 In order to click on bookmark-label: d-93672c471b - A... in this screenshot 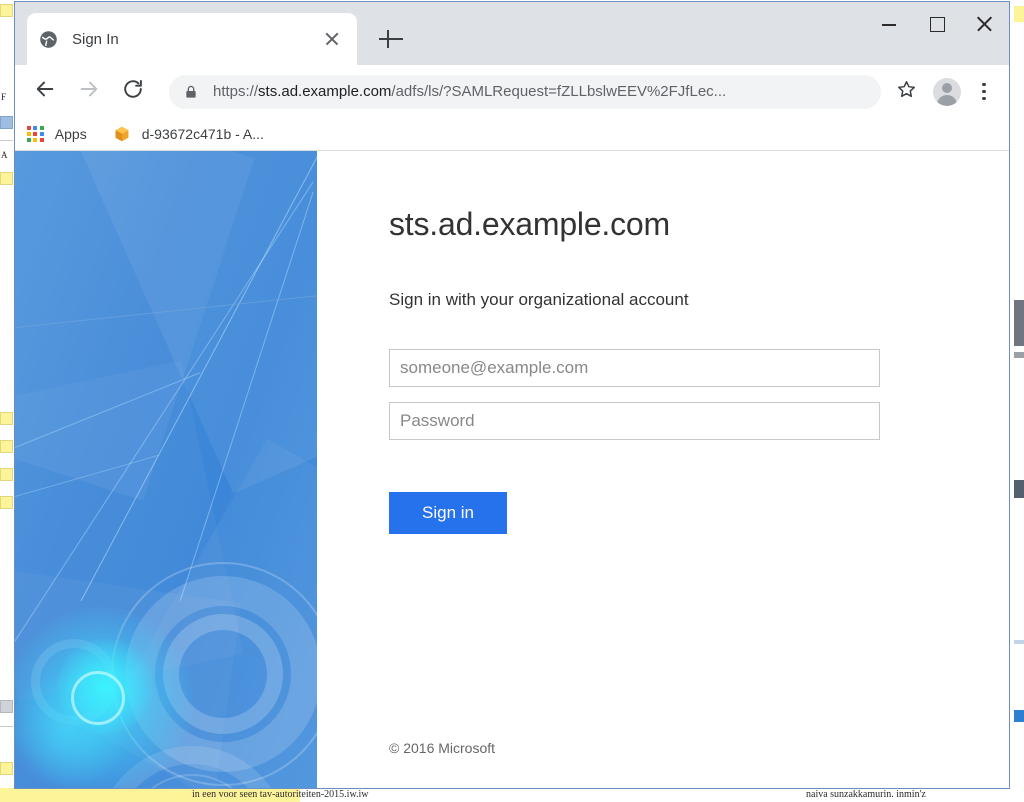, I will do `click(202, 134)`.